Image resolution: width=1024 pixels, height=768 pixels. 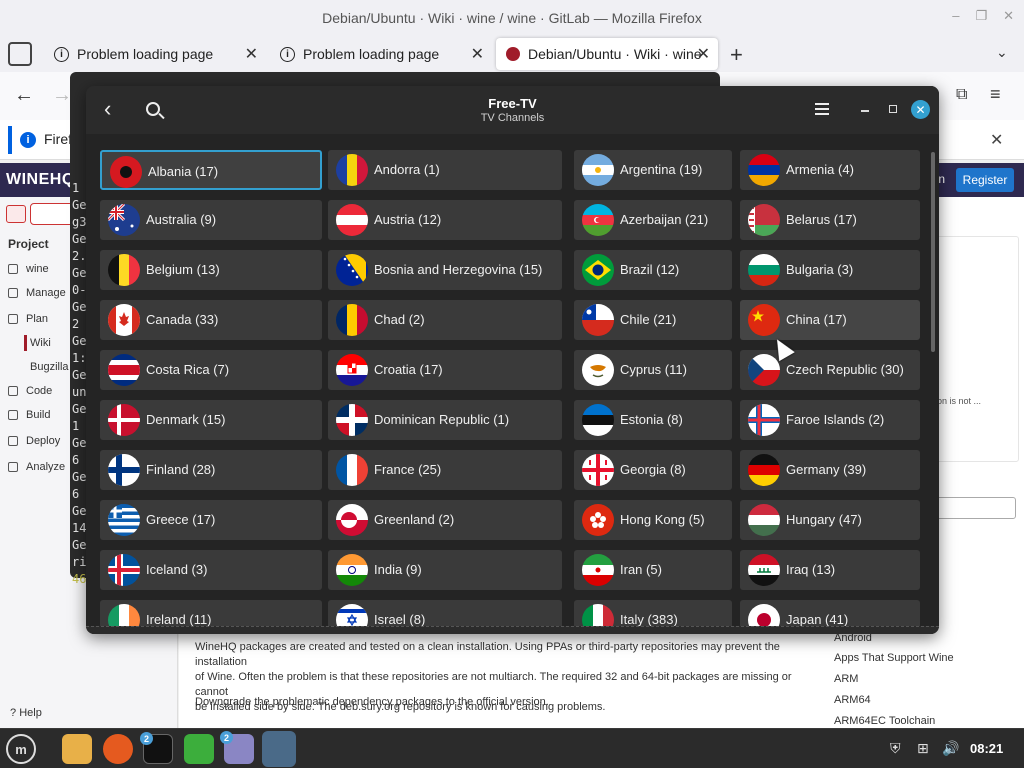 What do you see at coordinates (830, 320) in the screenshot?
I see `country-tile-china: China (17)` at bounding box center [830, 320].